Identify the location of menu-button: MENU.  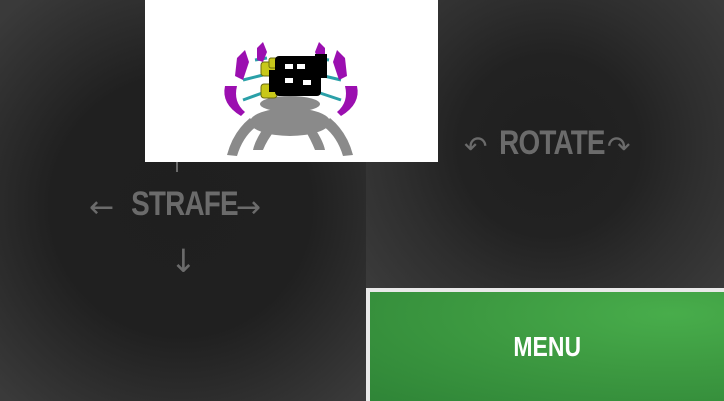
(545, 344).